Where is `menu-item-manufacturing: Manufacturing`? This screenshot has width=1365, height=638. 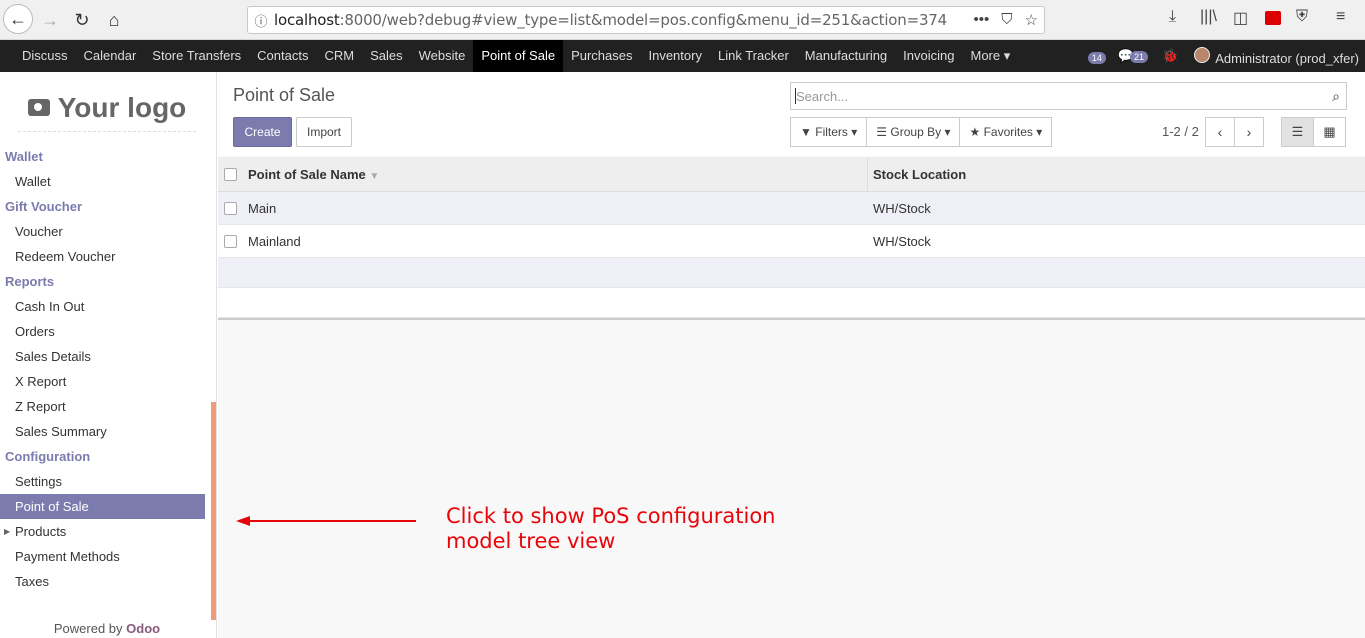 menu-item-manufacturing: Manufacturing is located at coordinates (846, 56).